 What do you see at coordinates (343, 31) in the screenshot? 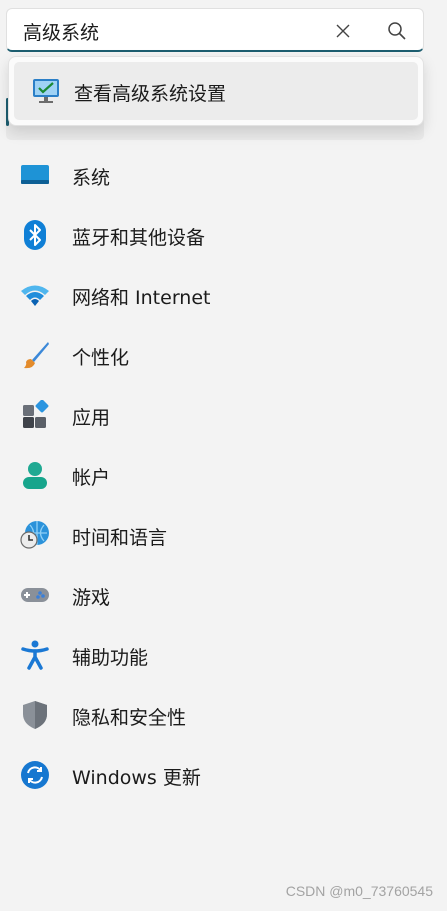
I see `close-icon` at bounding box center [343, 31].